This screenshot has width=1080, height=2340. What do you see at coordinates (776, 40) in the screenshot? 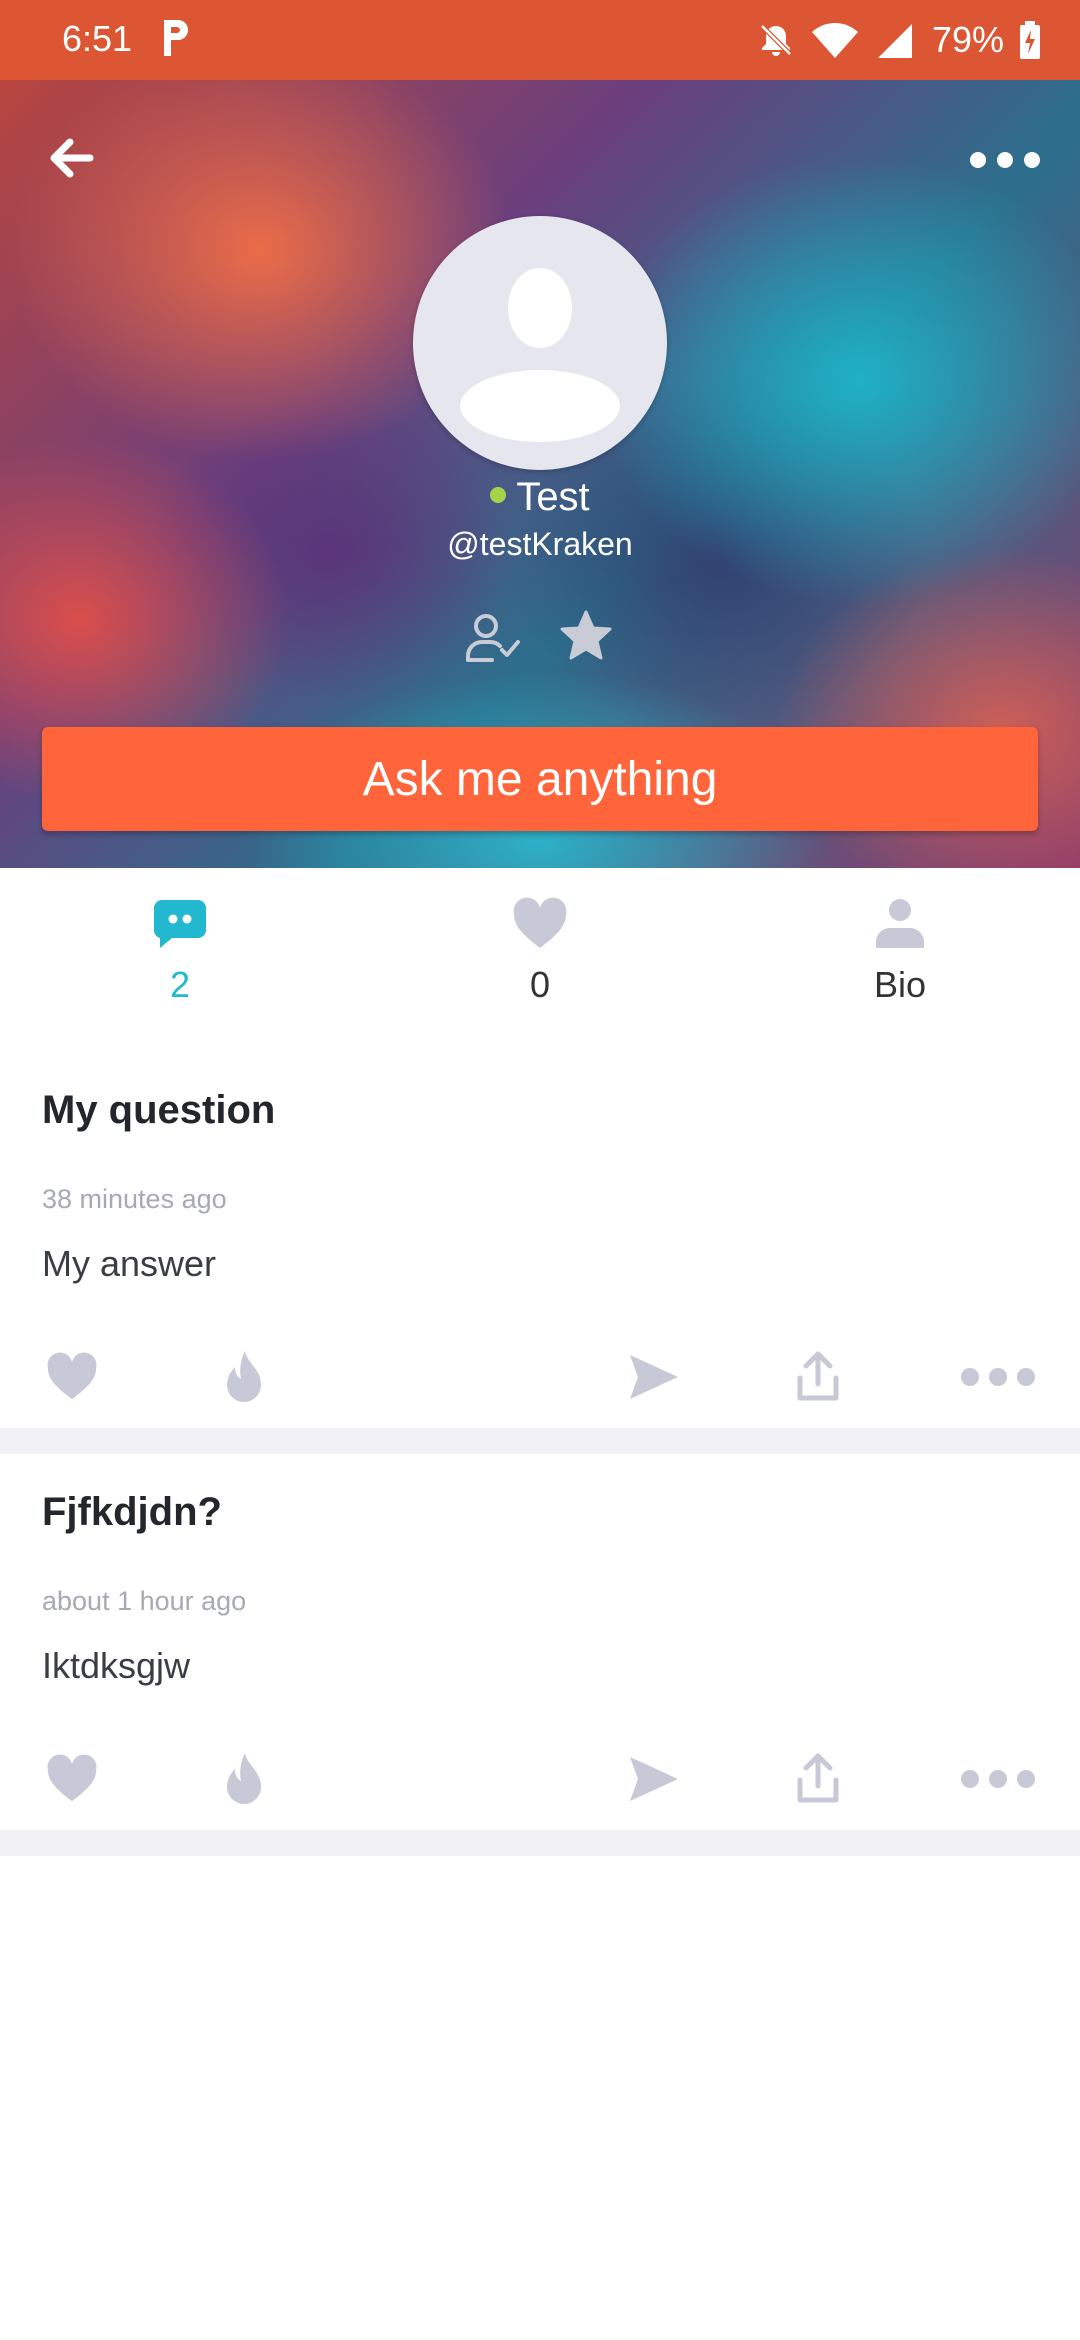
I see `bell-off-icon` at bounding box center [776, 40].